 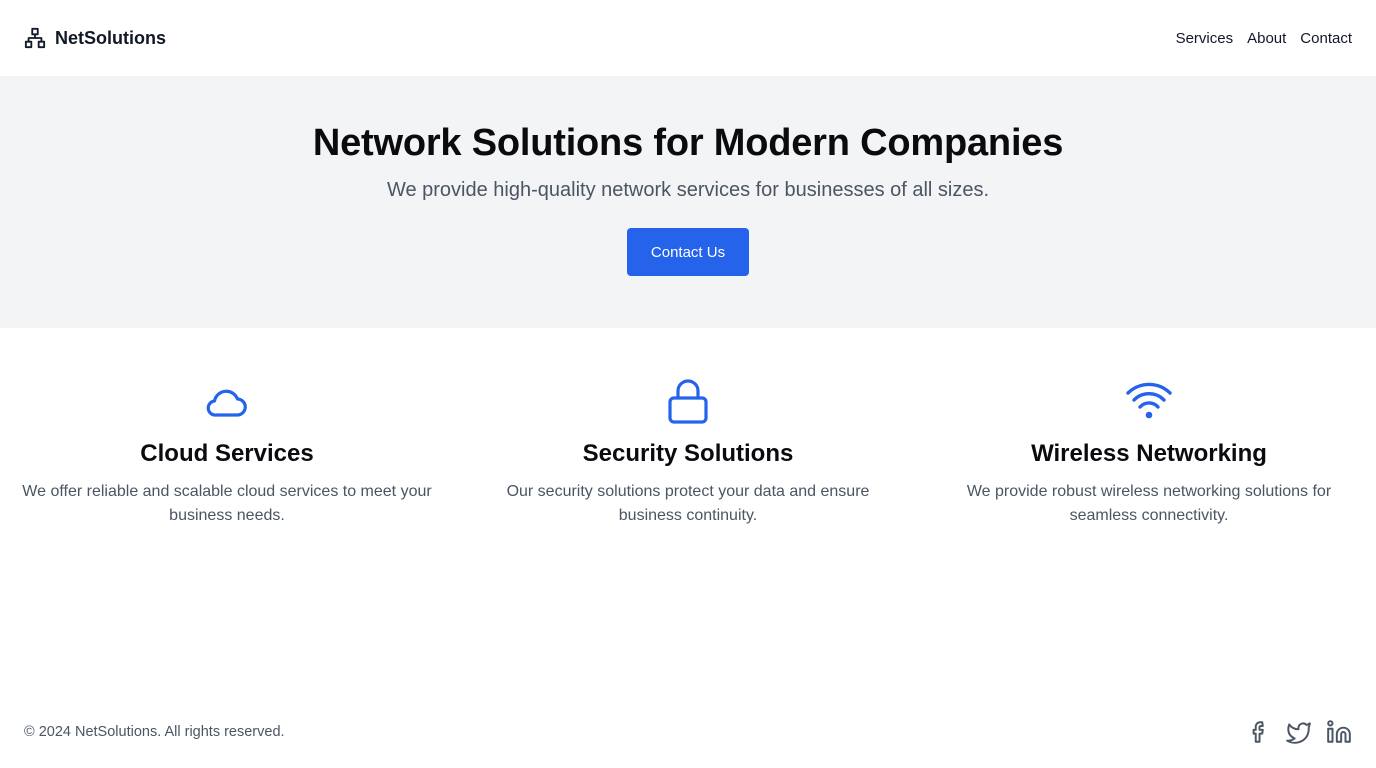 I want to click on brand: NetSolutions, so click(x=95, y=38).